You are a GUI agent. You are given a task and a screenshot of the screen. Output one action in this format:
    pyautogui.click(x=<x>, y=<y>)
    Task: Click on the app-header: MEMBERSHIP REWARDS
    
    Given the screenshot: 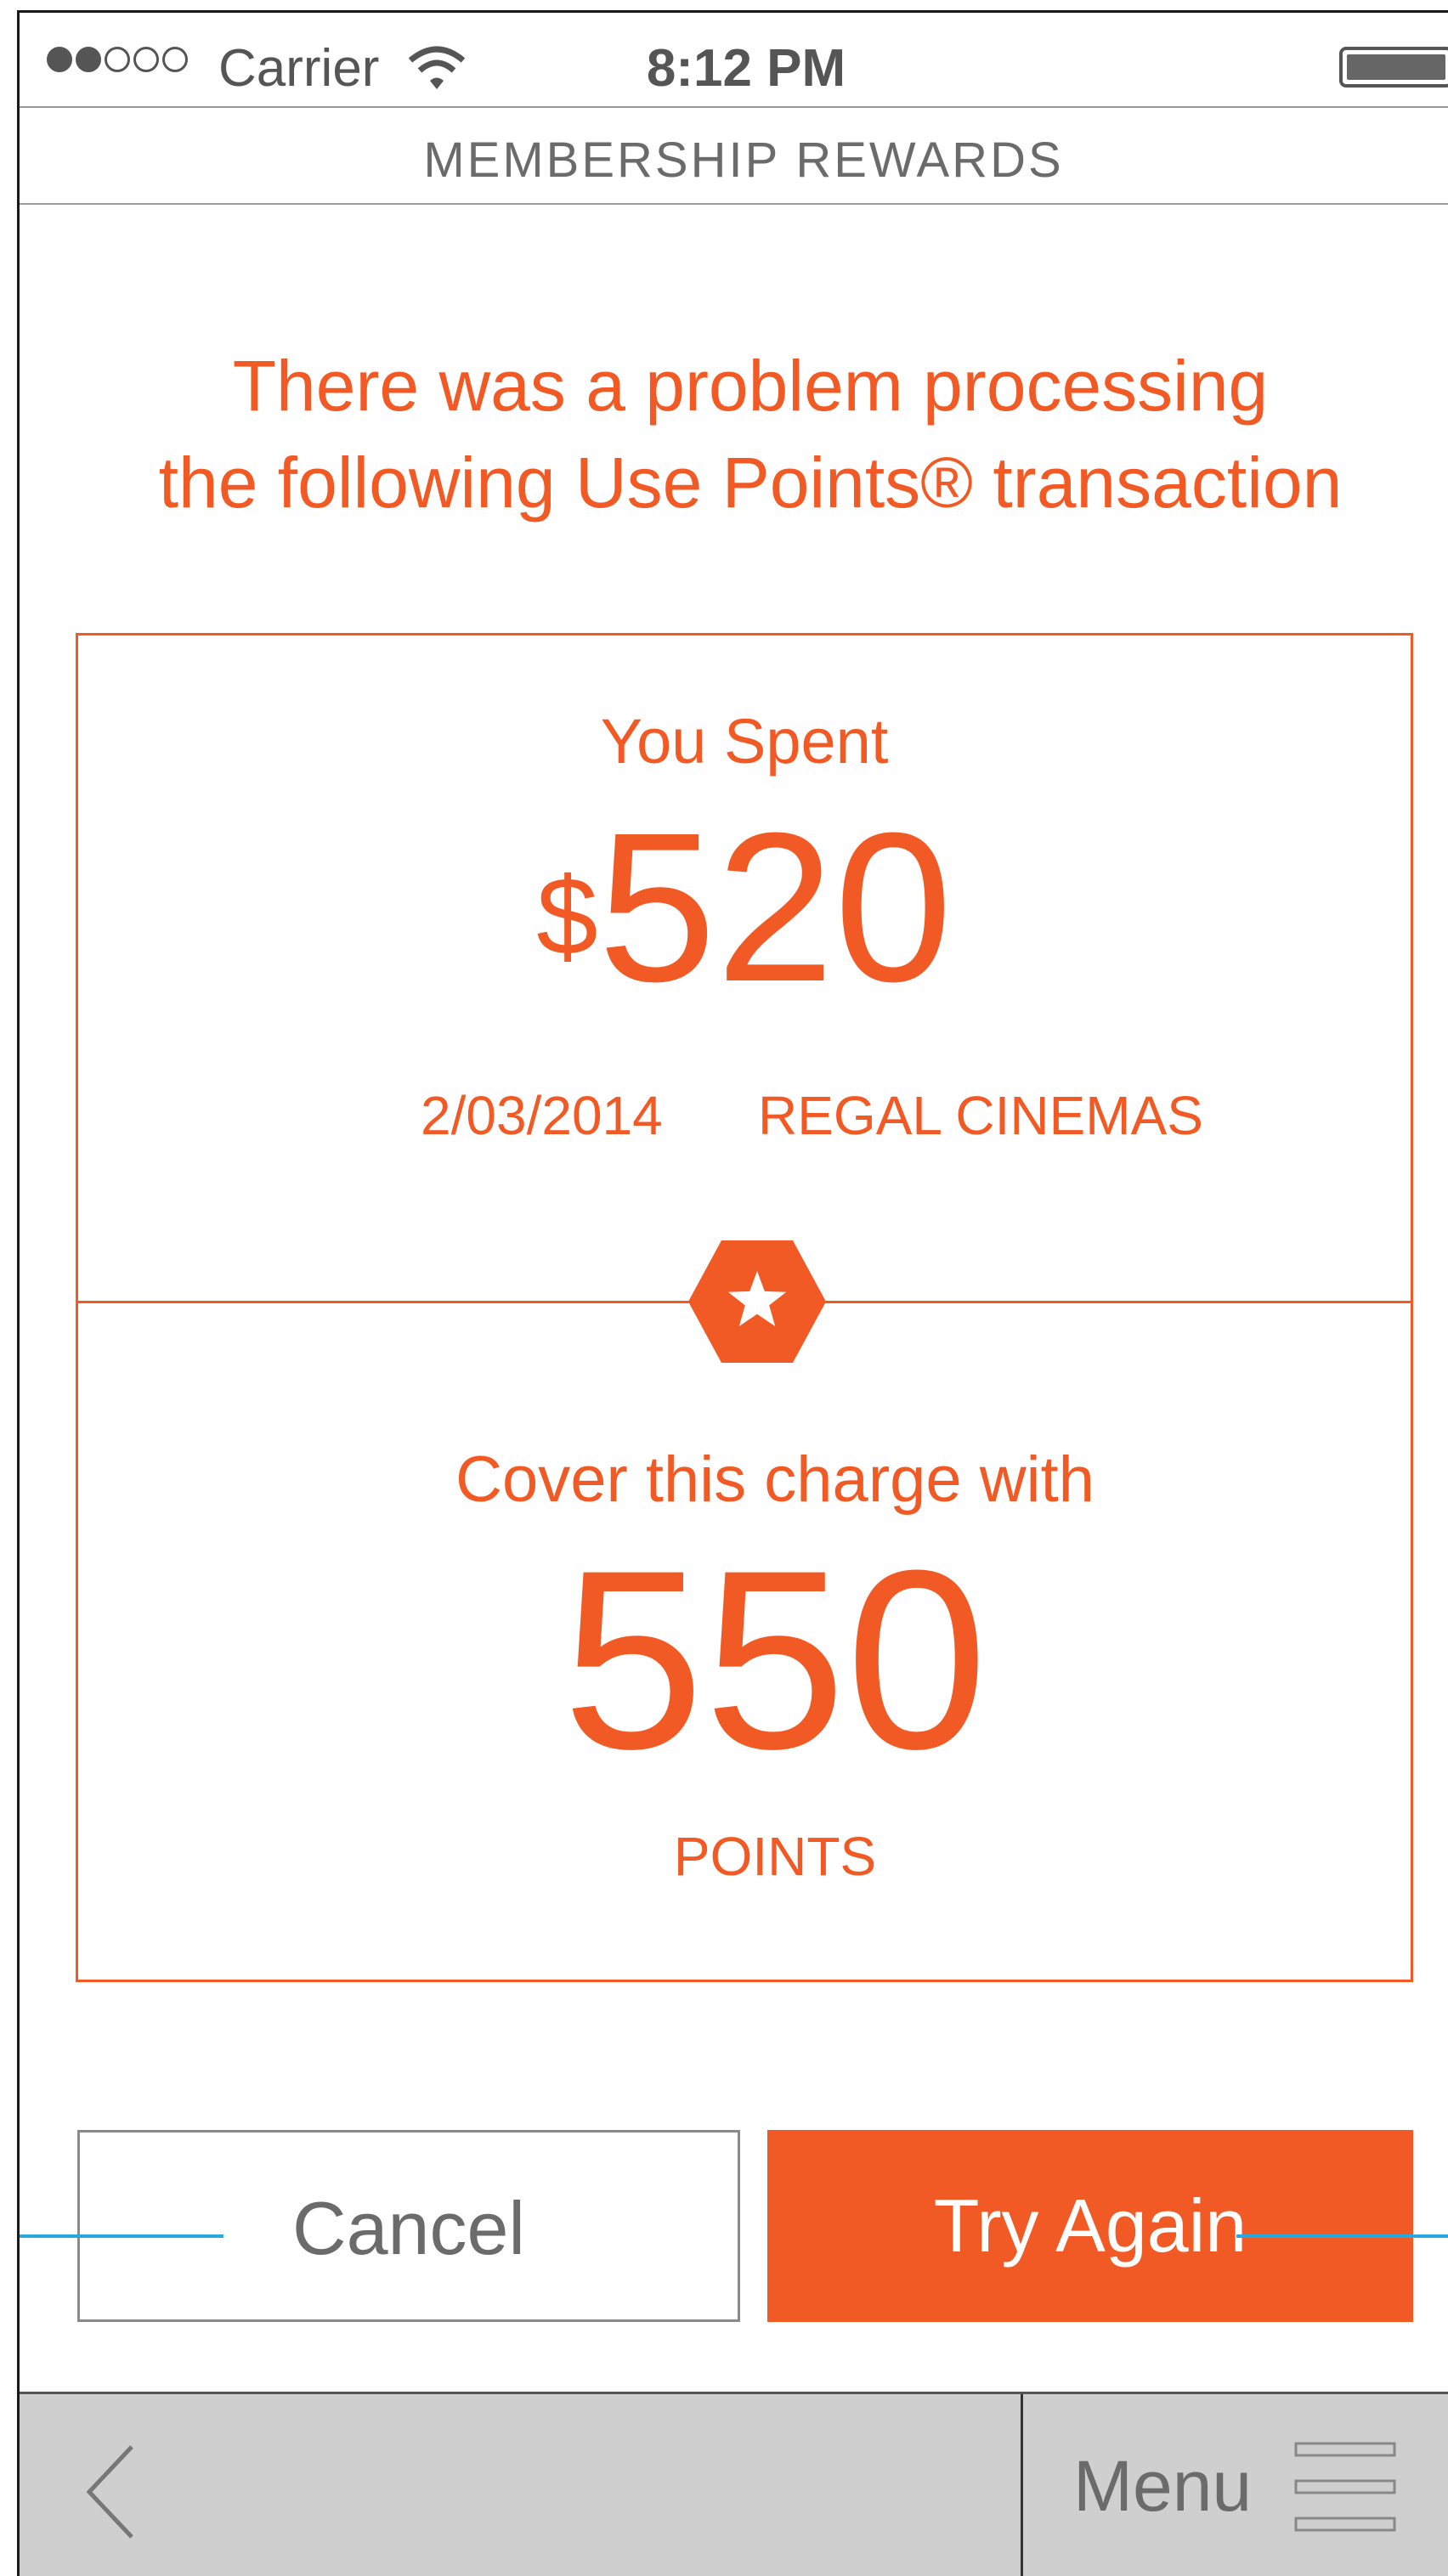 What is the action you would take?
    pyautogui.click(x=734, y=157)
    